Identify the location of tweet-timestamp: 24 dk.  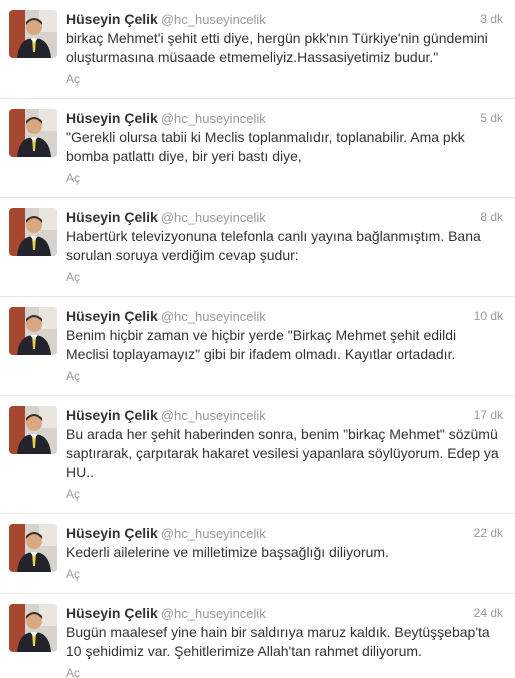
(488, 613).